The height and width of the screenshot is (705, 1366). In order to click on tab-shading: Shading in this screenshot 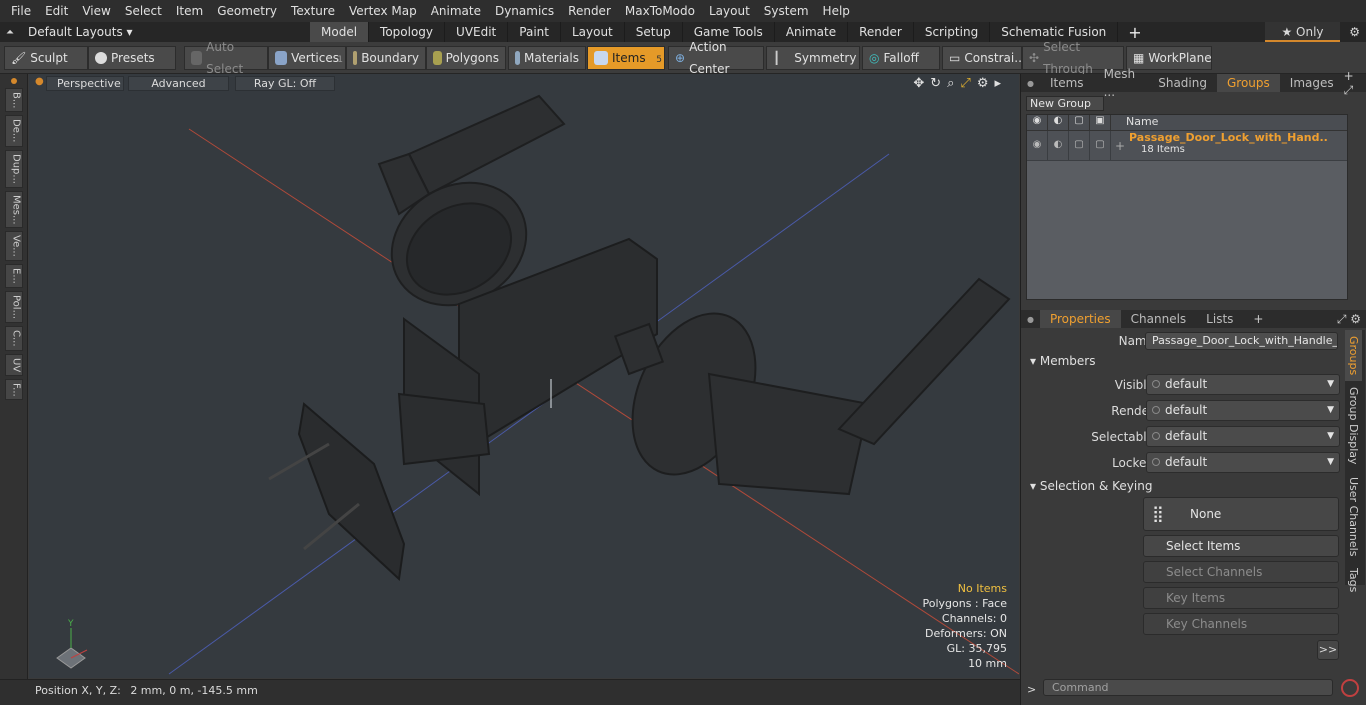, I will do `click(1182, 83)`.